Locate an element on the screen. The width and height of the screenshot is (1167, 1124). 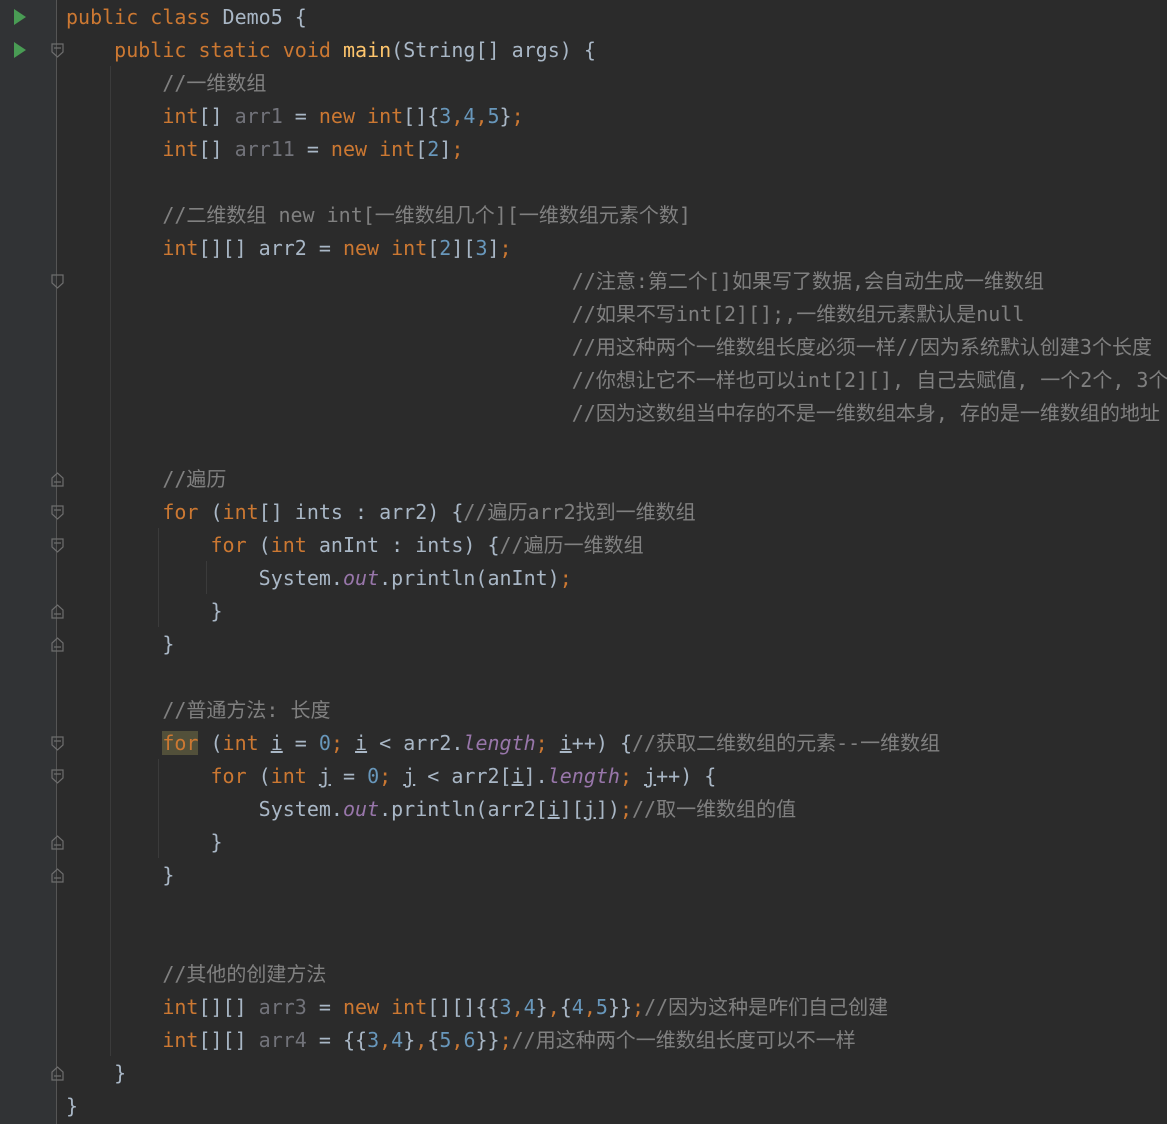
code-line: //遍历 is located at coordinates (146, 479).